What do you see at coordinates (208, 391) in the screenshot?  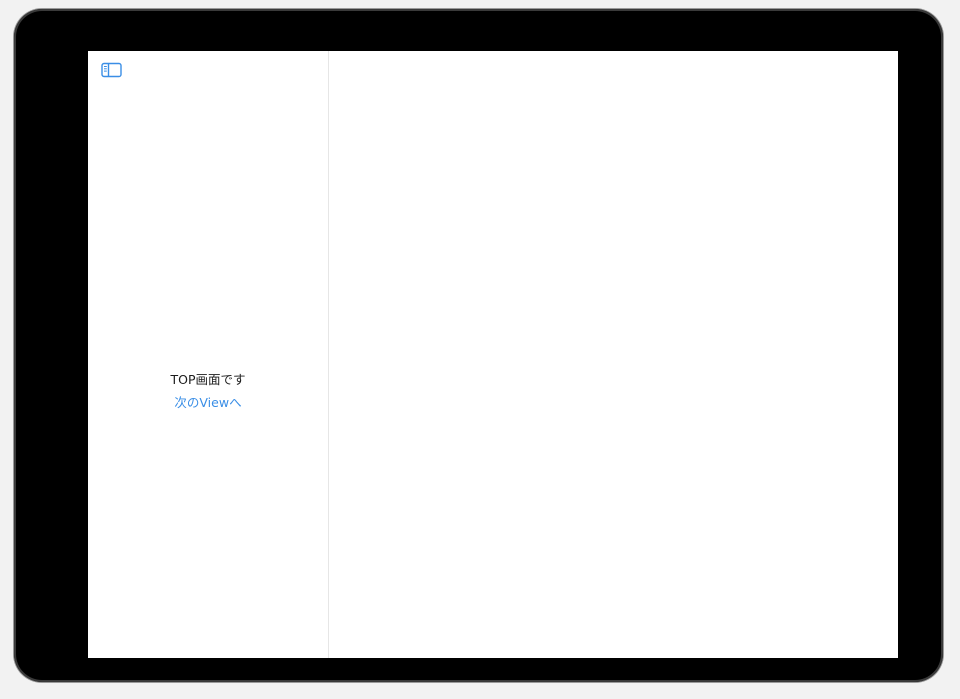 I see `top-view-content: TOP画面です 次のViewへ` at bounding box center [208, 391].